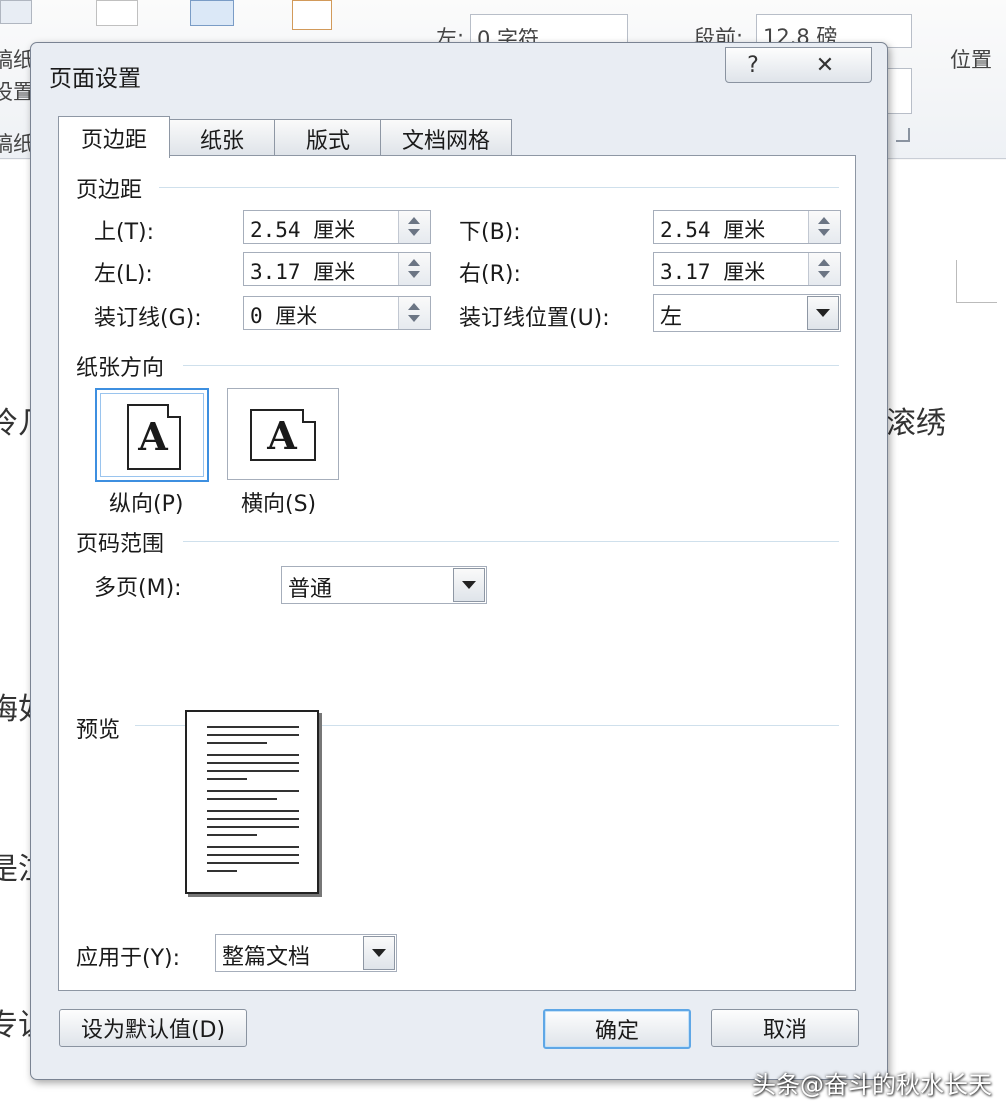 The image size is (1006, 1114). I want to click on left-margin-spinner: 3.17 厘米, so click(337, 269).